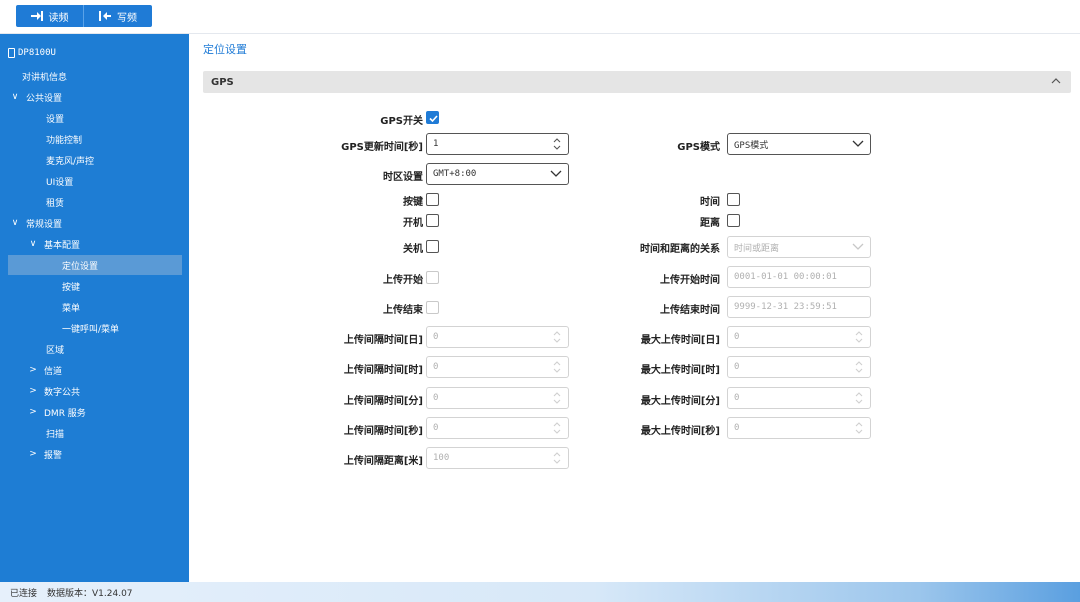 This screenshot has height=602, width=1080. What do you see at coordinates (733, 199) in the screenshot?
I see `time-checkbox` at bounding box center [733, 199].